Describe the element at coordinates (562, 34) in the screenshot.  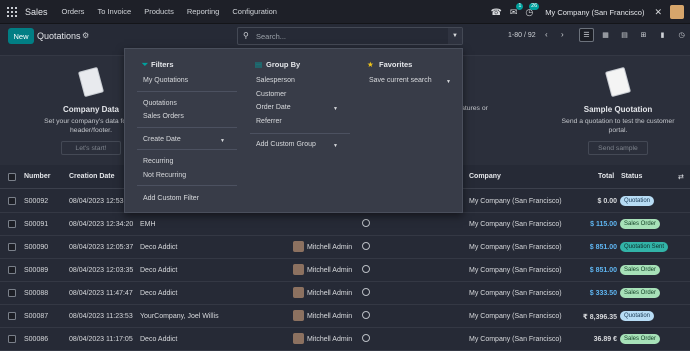
I see `pager-next-icon: ›` at that location.